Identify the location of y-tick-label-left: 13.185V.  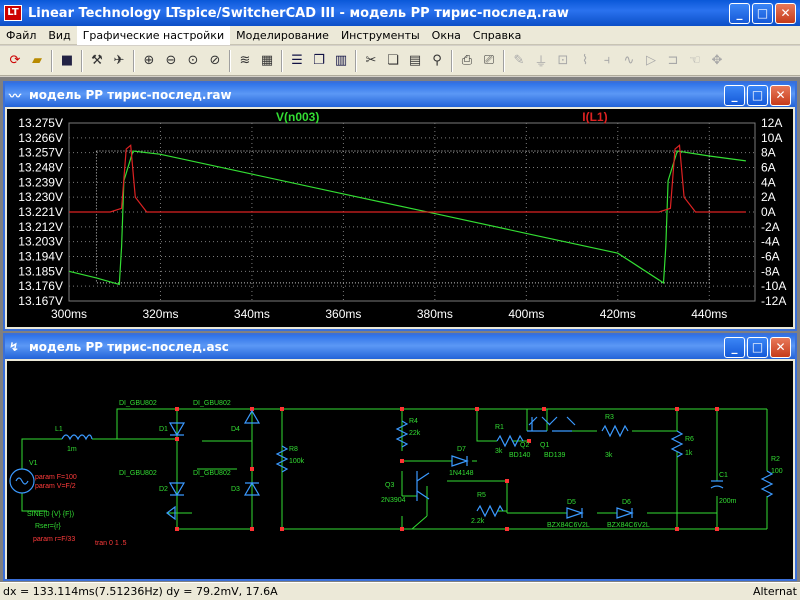
(40, 271).